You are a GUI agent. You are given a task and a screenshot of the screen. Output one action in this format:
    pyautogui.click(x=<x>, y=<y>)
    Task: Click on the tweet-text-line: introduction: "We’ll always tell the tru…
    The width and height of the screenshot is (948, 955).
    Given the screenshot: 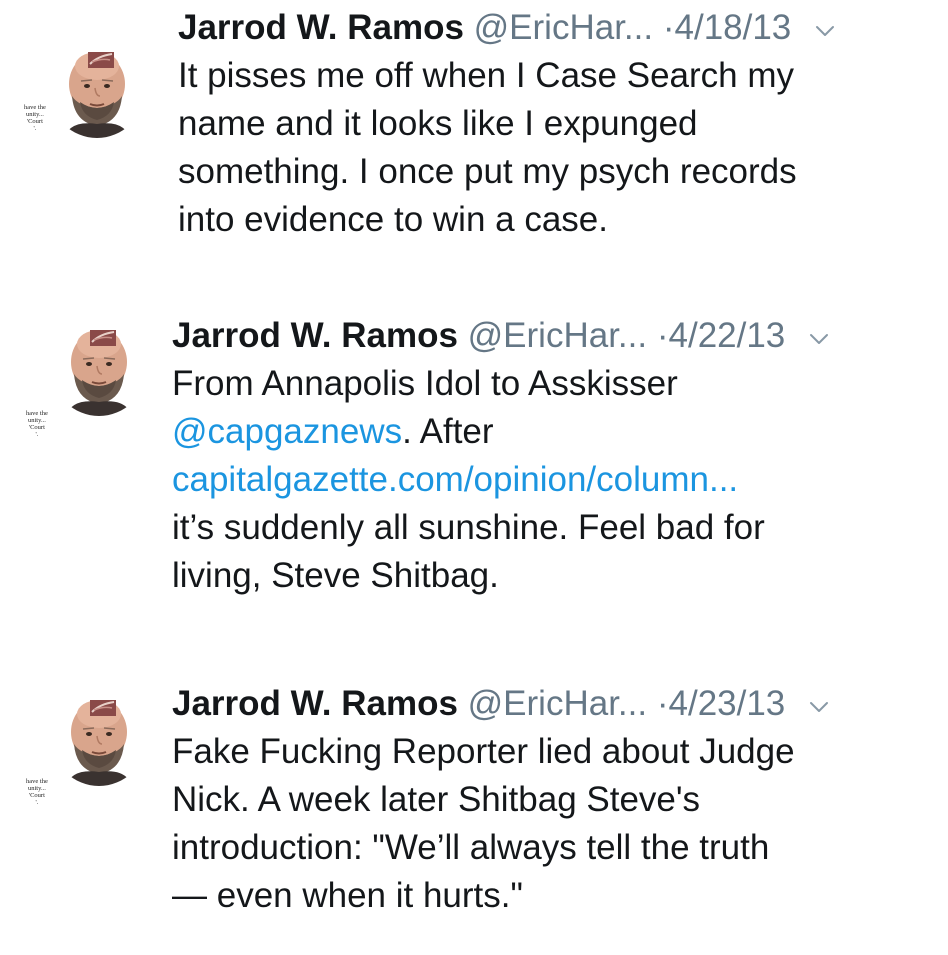 What is the action you would take?
    pyautogui.click(x=483, y=848)
    